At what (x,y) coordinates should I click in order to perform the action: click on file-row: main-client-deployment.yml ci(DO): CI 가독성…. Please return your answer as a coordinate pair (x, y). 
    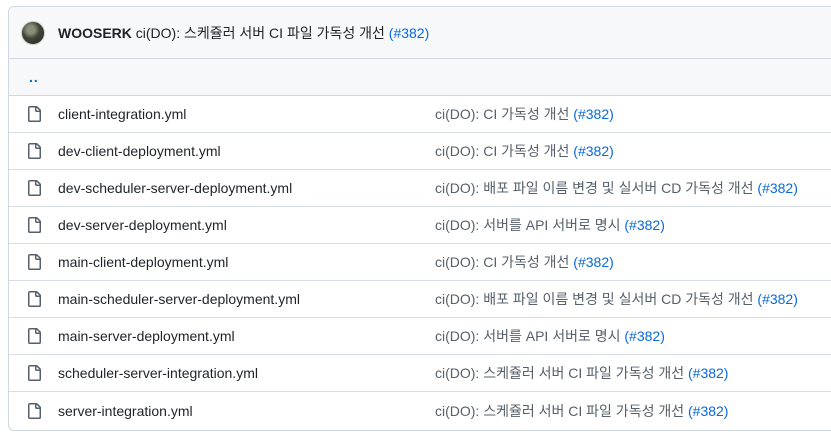
    Looking at the image, I should click on (420, 262).